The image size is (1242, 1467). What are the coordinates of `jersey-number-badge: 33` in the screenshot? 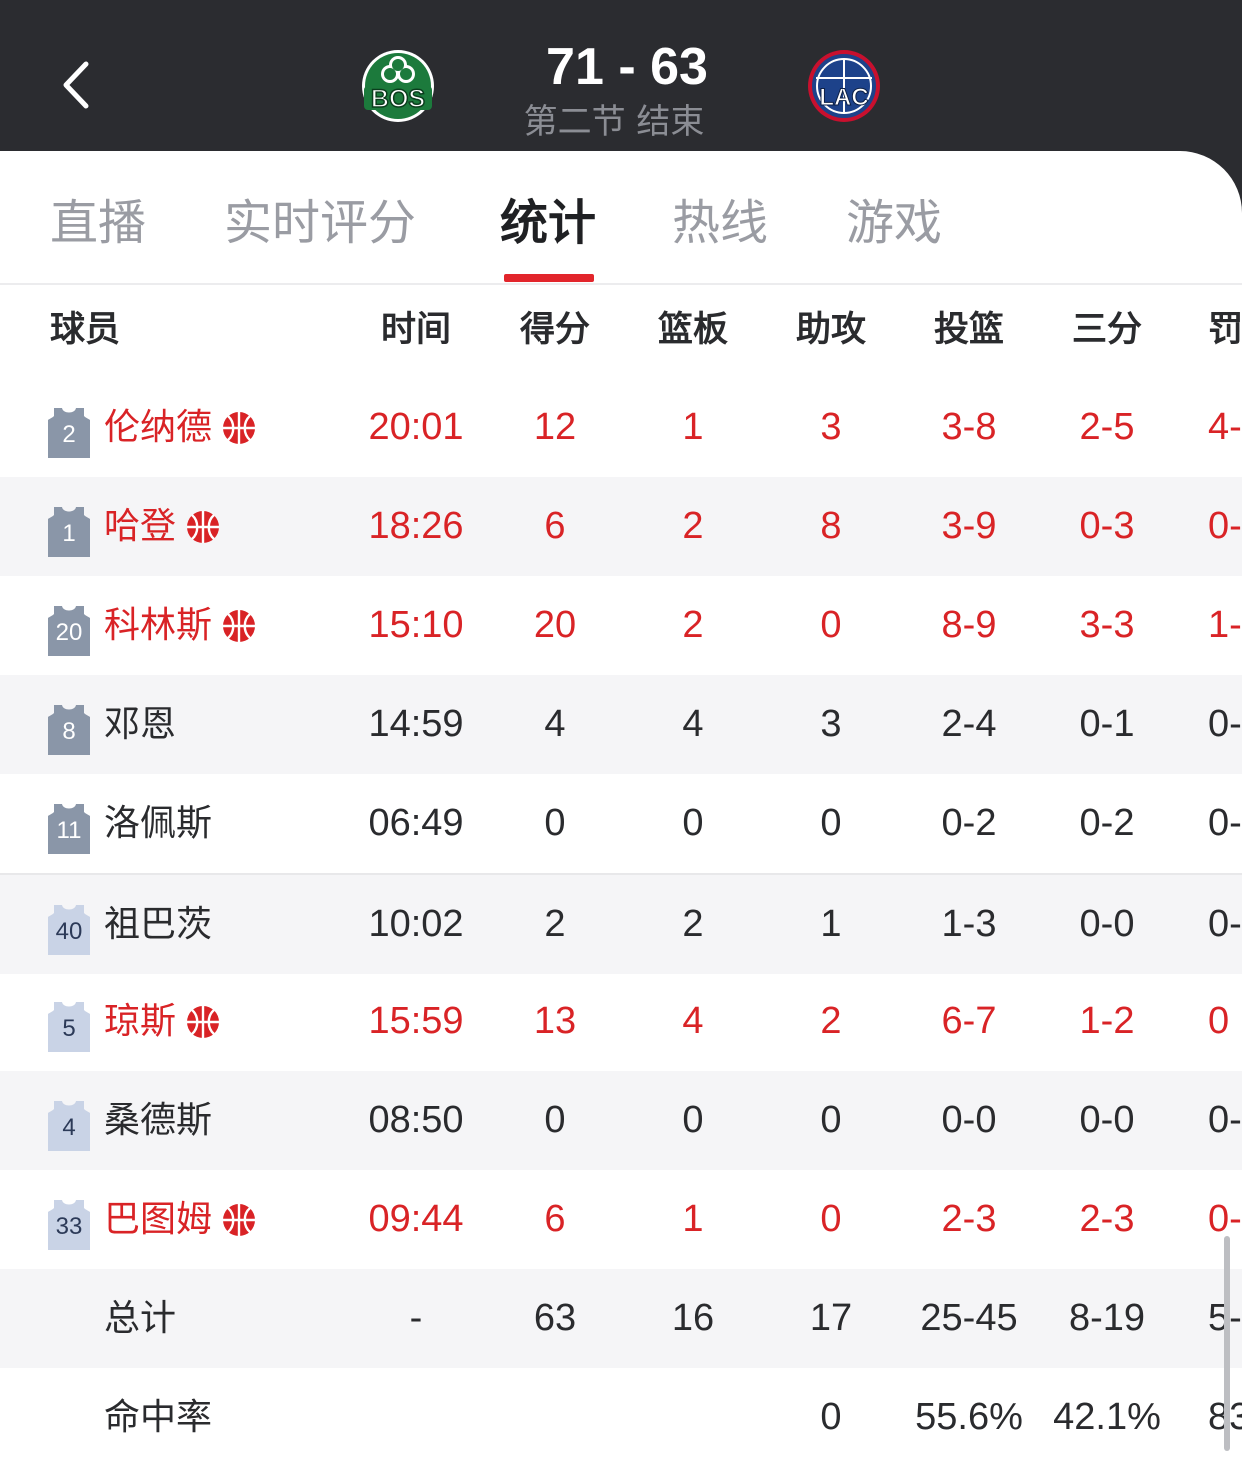 It's located at (69, 1224).